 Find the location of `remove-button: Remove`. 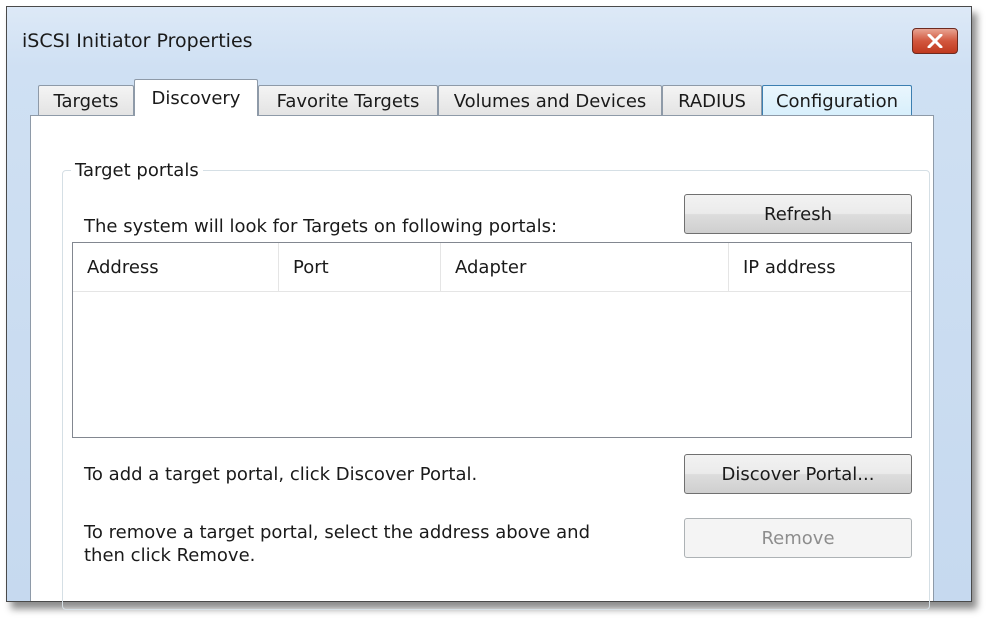

remove-button: Remove is located at coordinates (798, 538).